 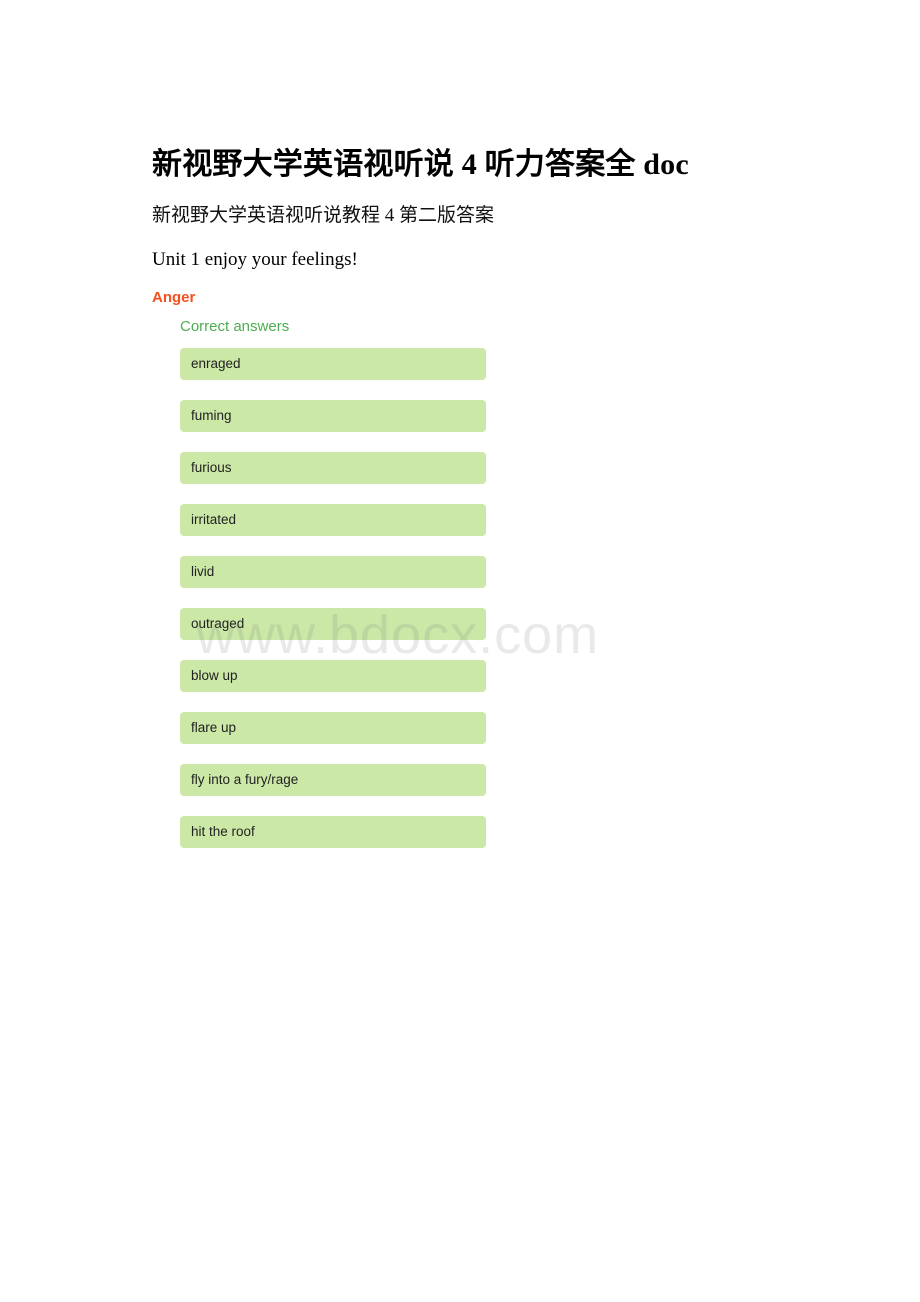 I want to click on answer-item: livid, so click(x=333, y=571).